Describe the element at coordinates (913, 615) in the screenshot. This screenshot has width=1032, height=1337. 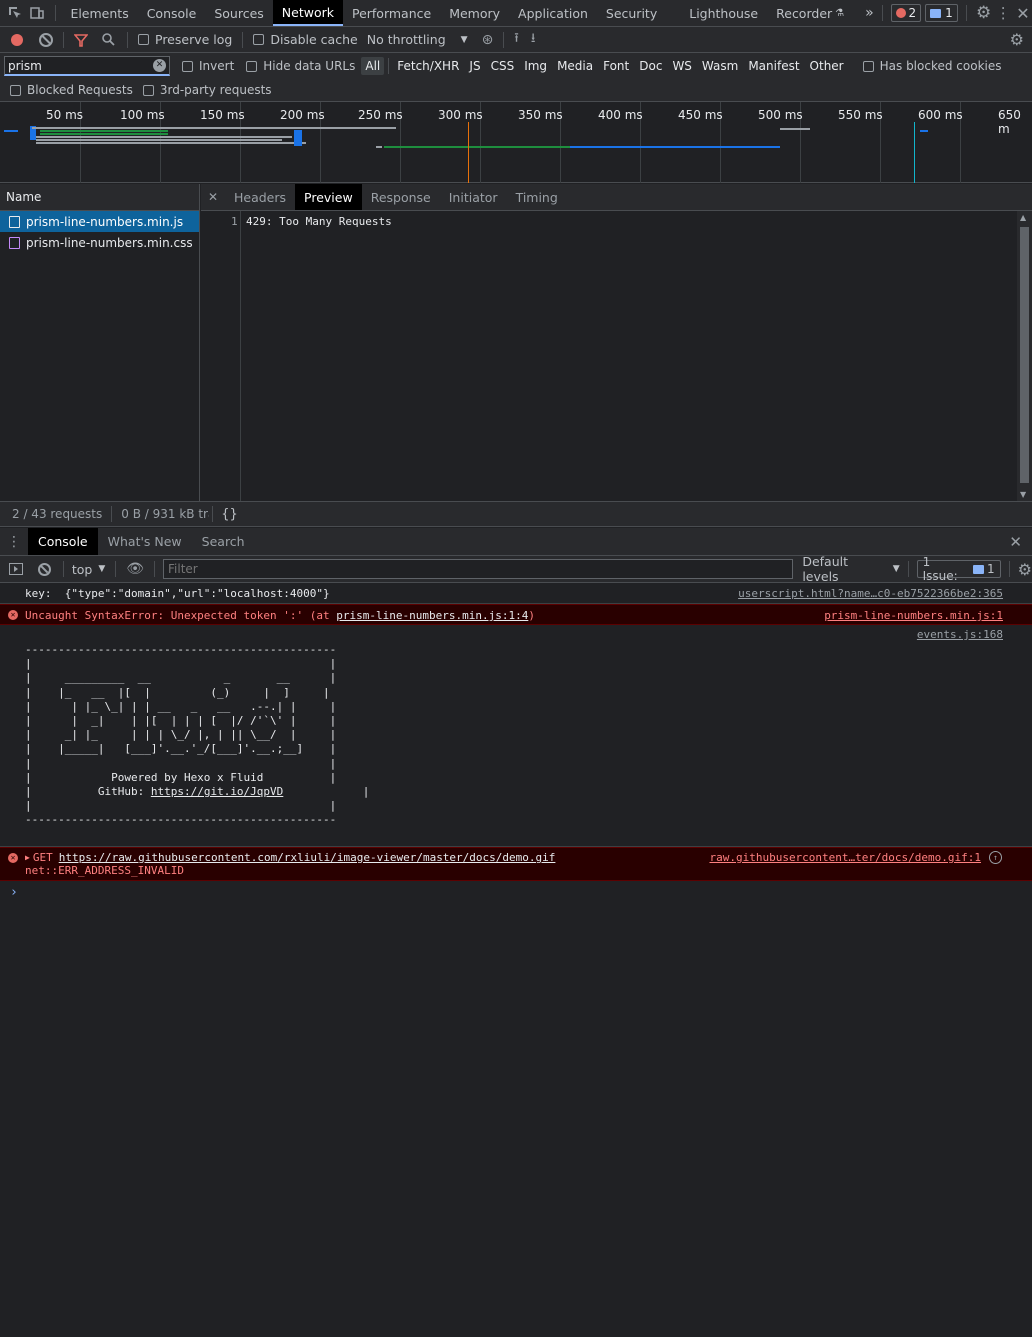
I see `source-link: prism-line-numbers.min.js:1` at that location.